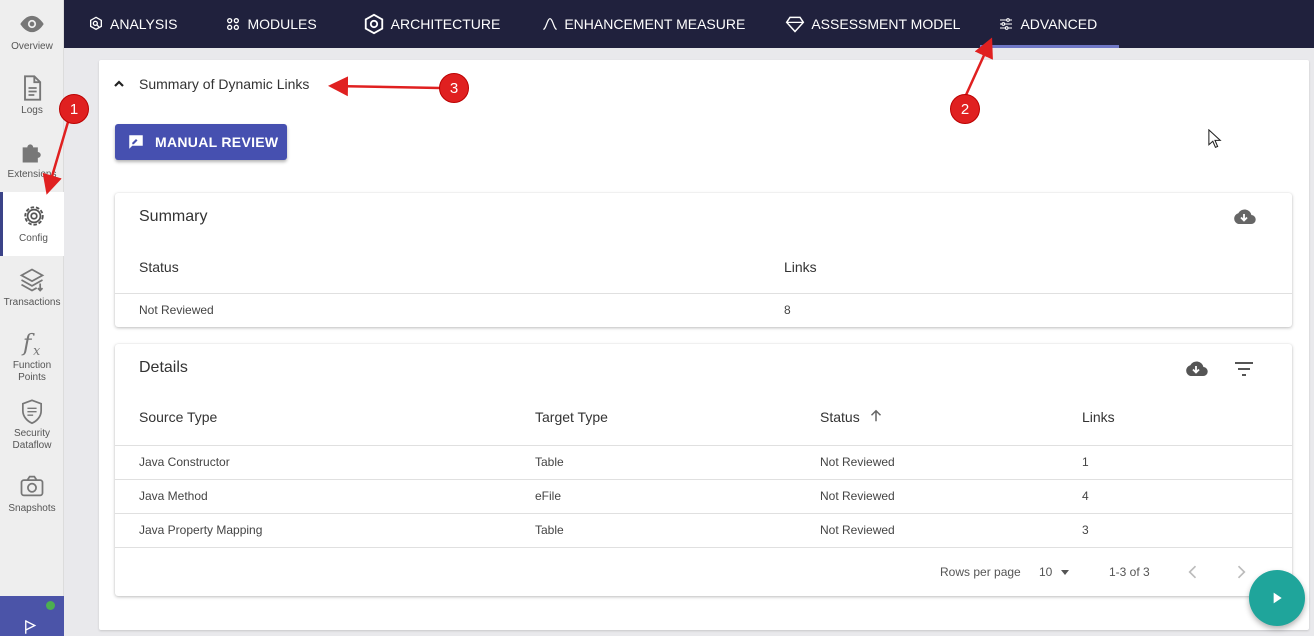  Describe the element at coordinates (32, 280) in the screenshot. I see `layers-icon` at that location.